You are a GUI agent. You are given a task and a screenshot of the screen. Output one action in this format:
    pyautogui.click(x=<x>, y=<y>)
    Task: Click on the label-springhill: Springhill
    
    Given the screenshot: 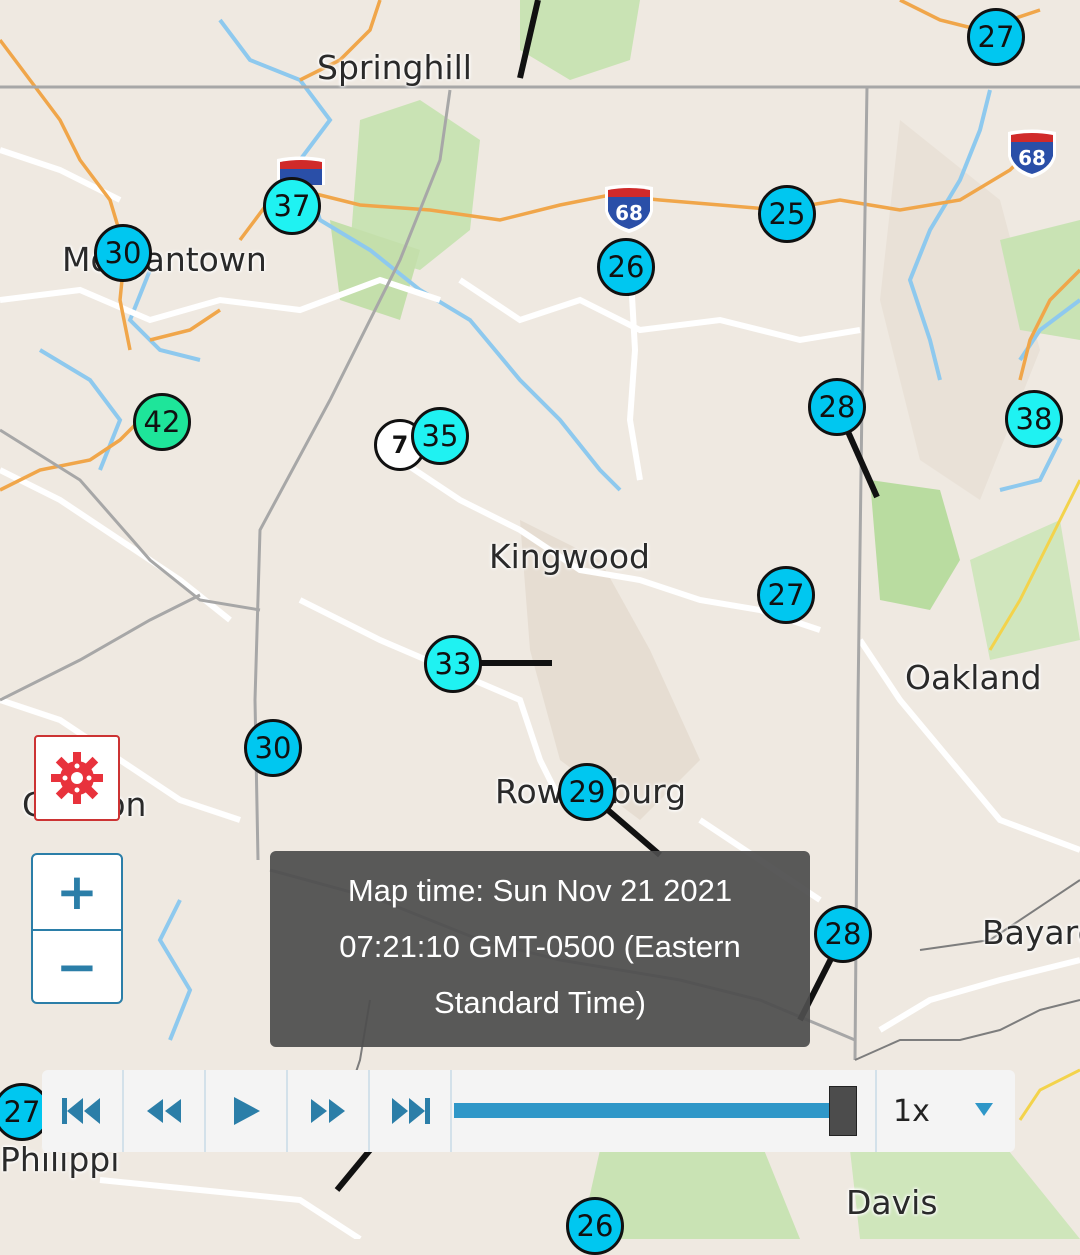 What is the action you would take?
    pyautogui.click(x=394, y=67)
    